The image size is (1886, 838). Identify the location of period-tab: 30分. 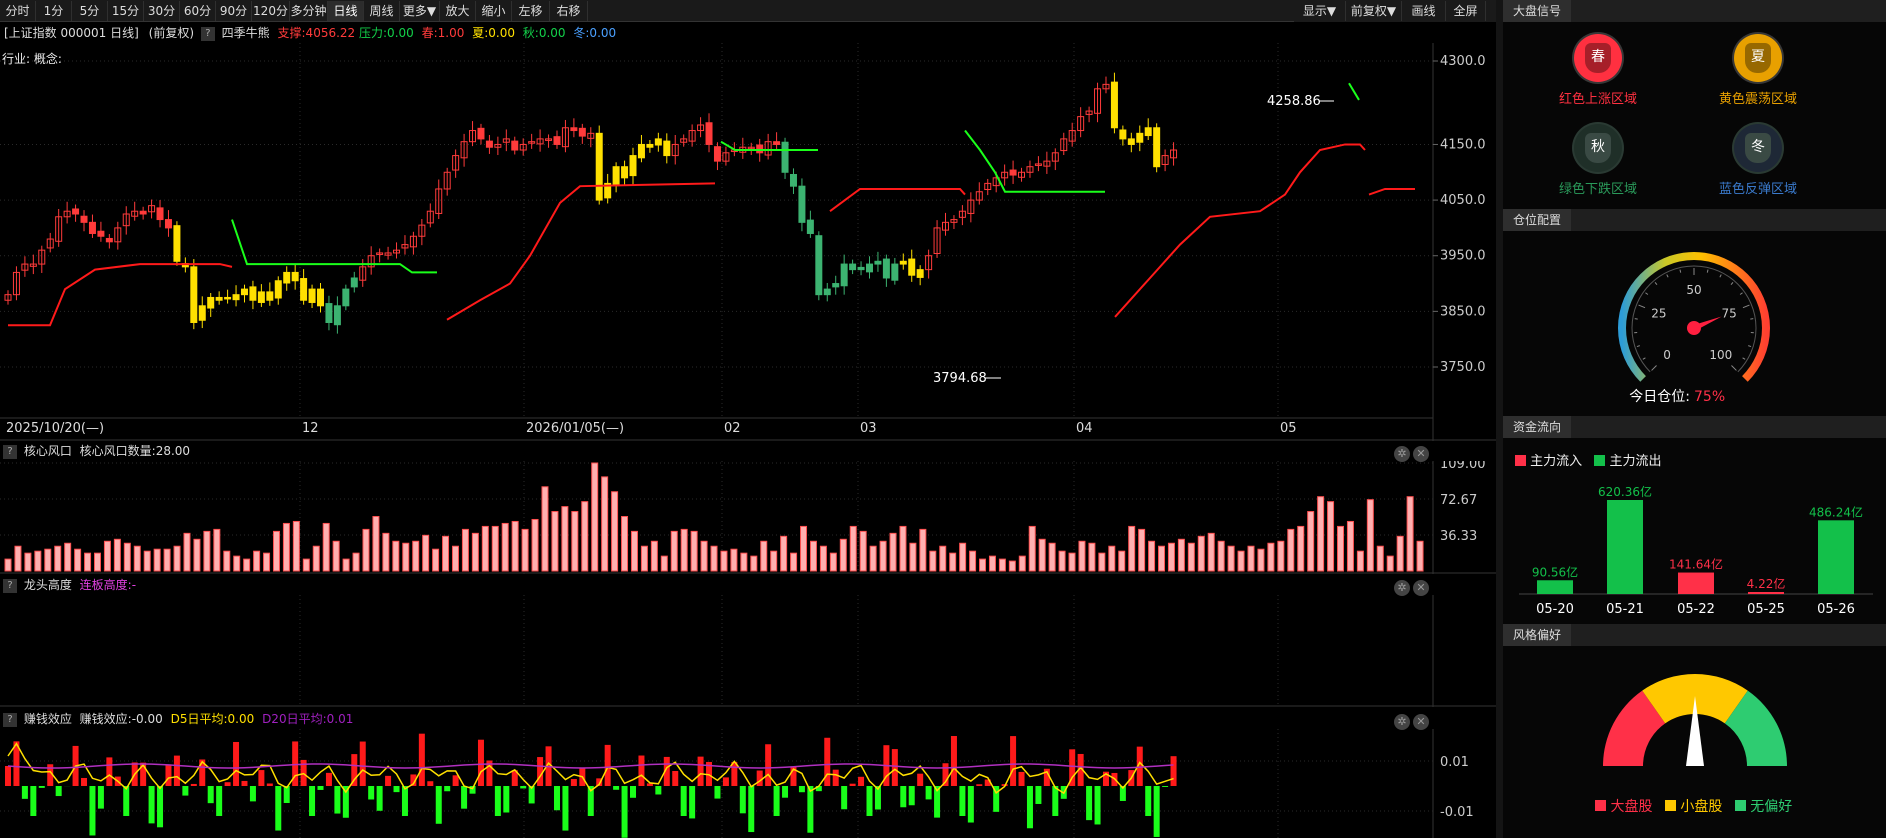
(162, 11).